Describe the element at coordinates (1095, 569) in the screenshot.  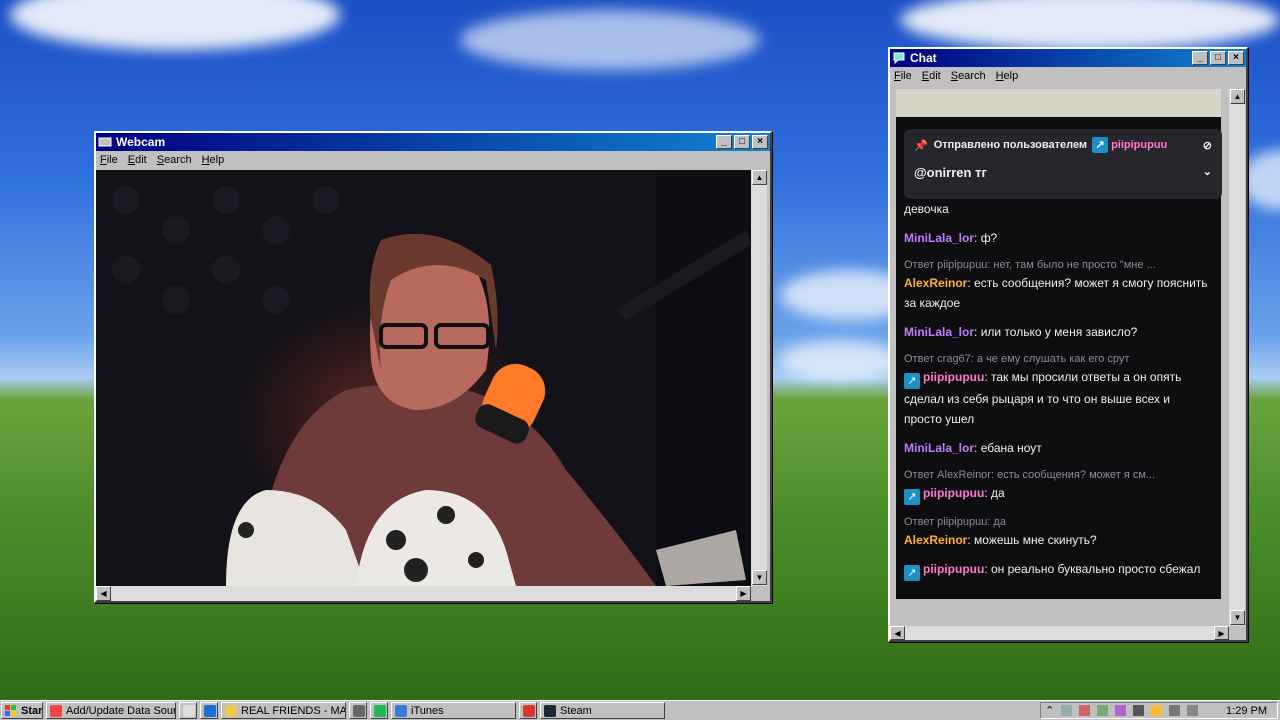
I see `chat-message-text: он реально буквально просто сбежал` at that location.